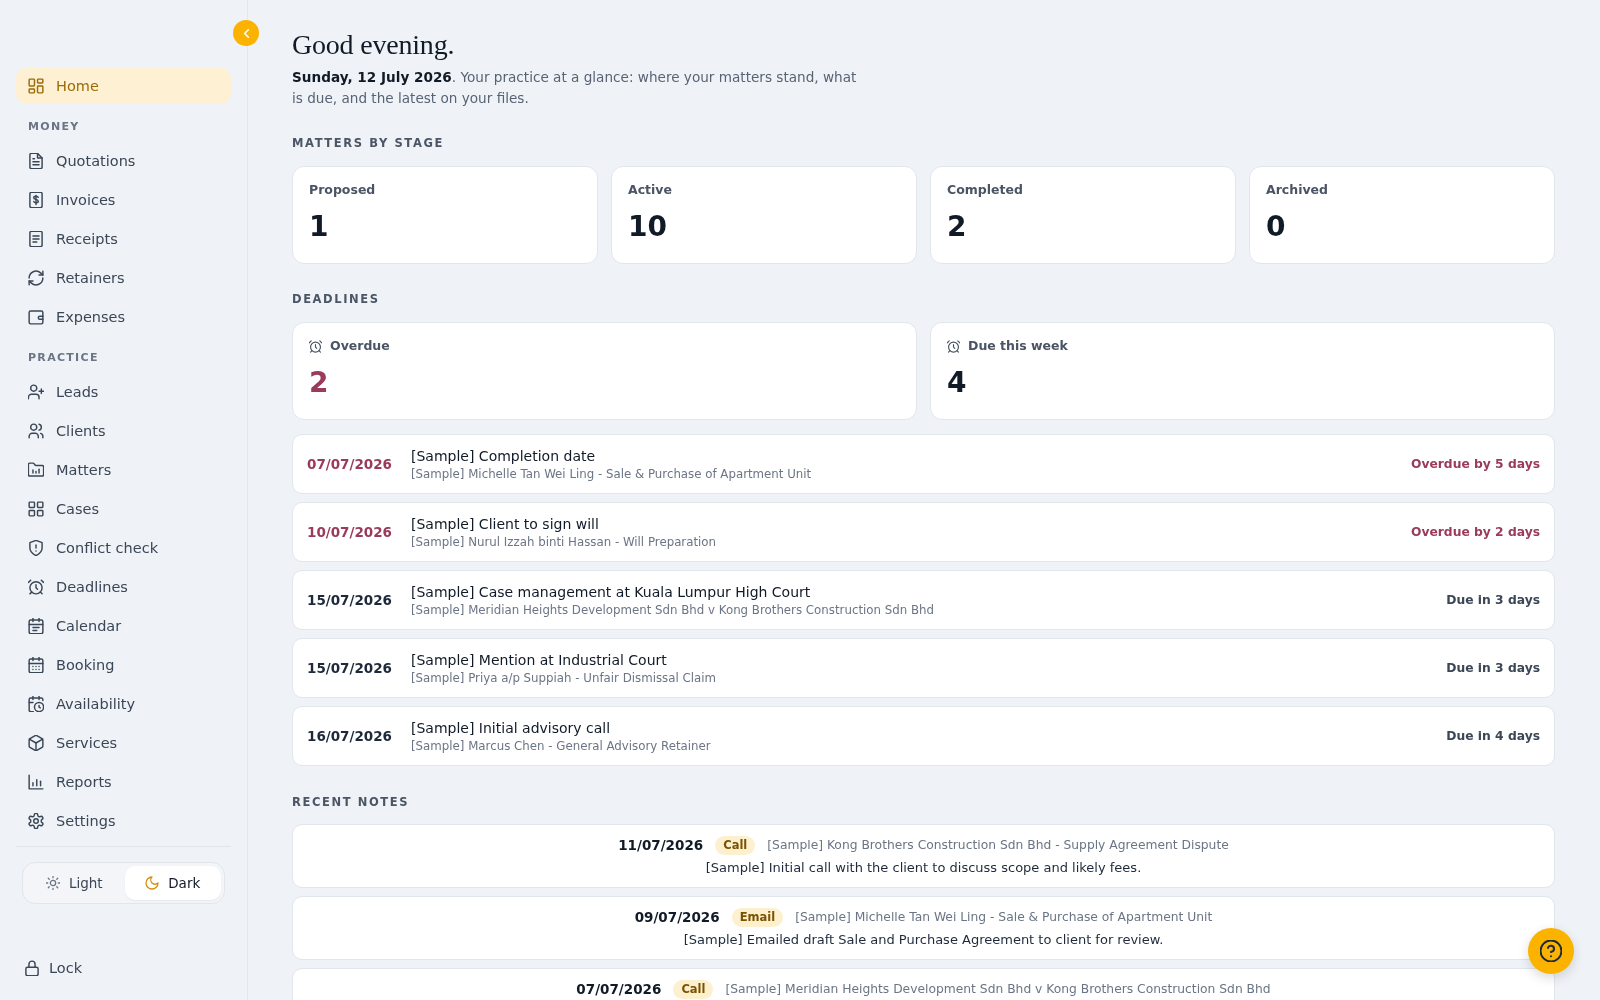 Image resolution: width=1600 pixels, height=1000 pixels. I want to click on nav-item: Receipts, so click(123, 239).